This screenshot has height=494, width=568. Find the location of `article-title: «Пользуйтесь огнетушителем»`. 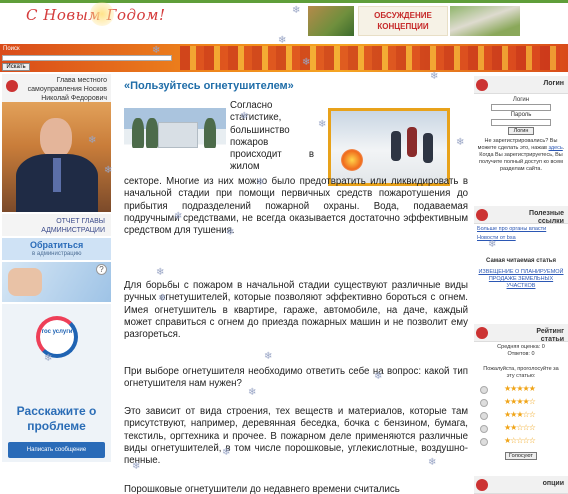

article-title: «Пользуйтесь огнетушителем» is located at coordinates (209, 86).